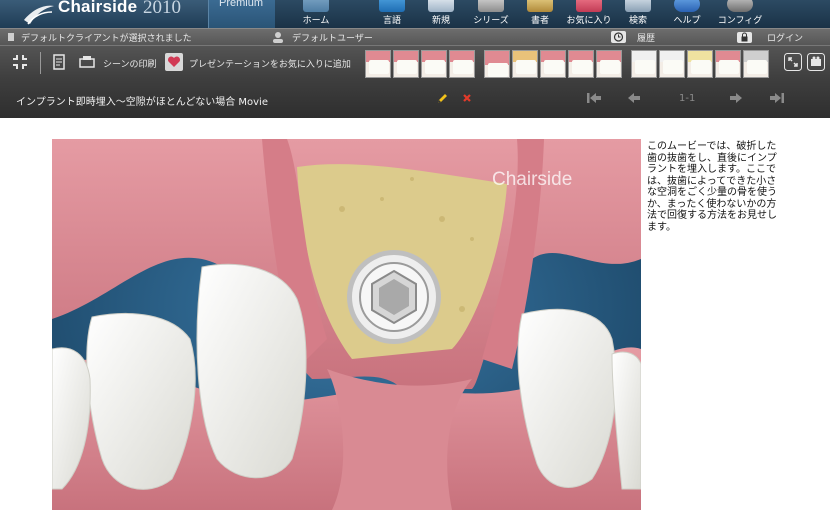 Image resolution: width=830 pixels, height=510 pixels. Describe the element at coordinates (618, 37) in the screenshot. I see `history-icon` at that location.